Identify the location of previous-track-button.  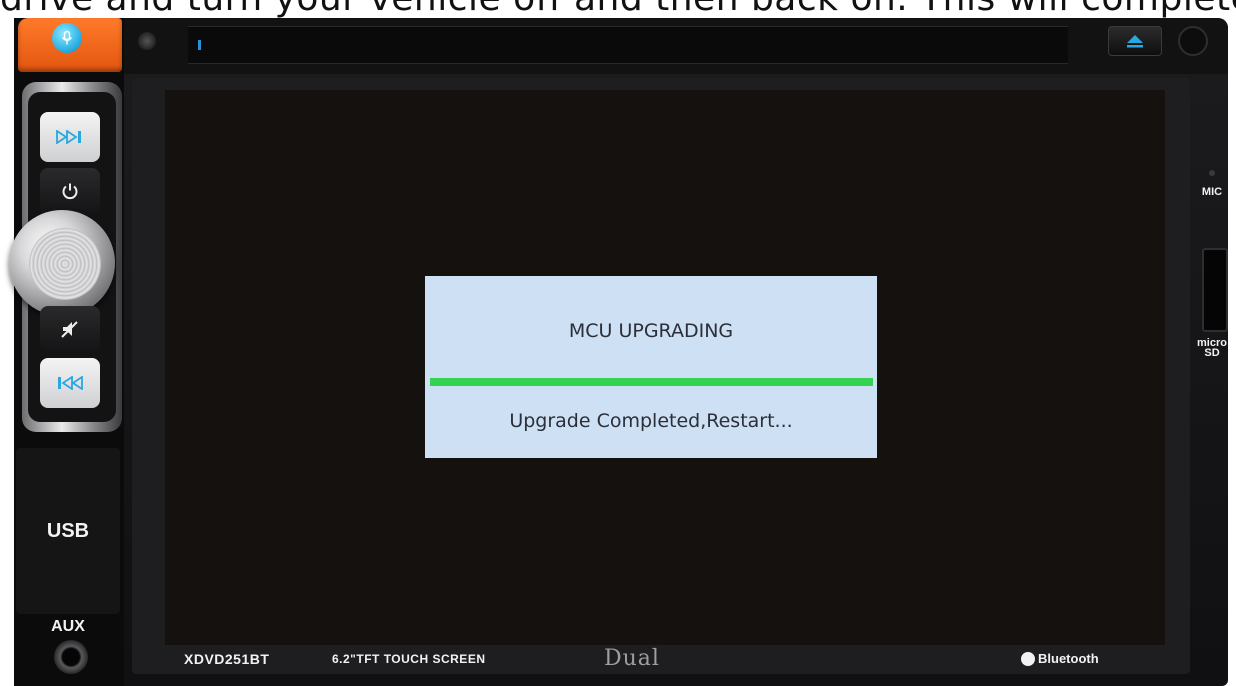
(70, 383).